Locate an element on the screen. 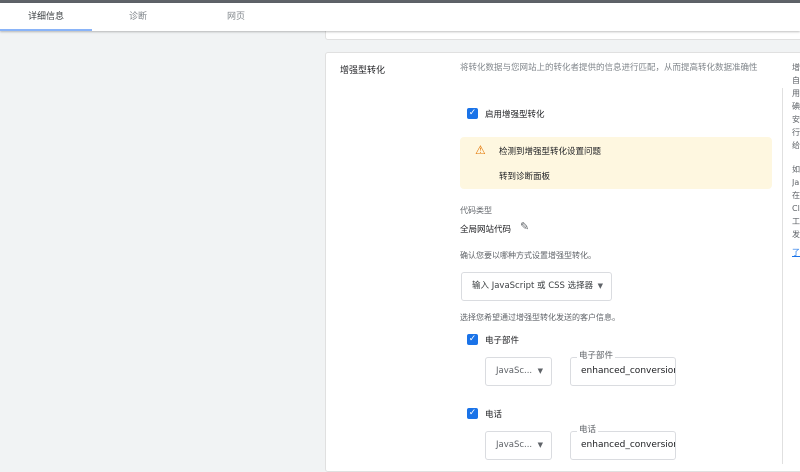 Image resolution: width=800 pixels, height=472 pixels. tab-bar: 详细信息 诊断 网页 is located at coordinates (400, 17).